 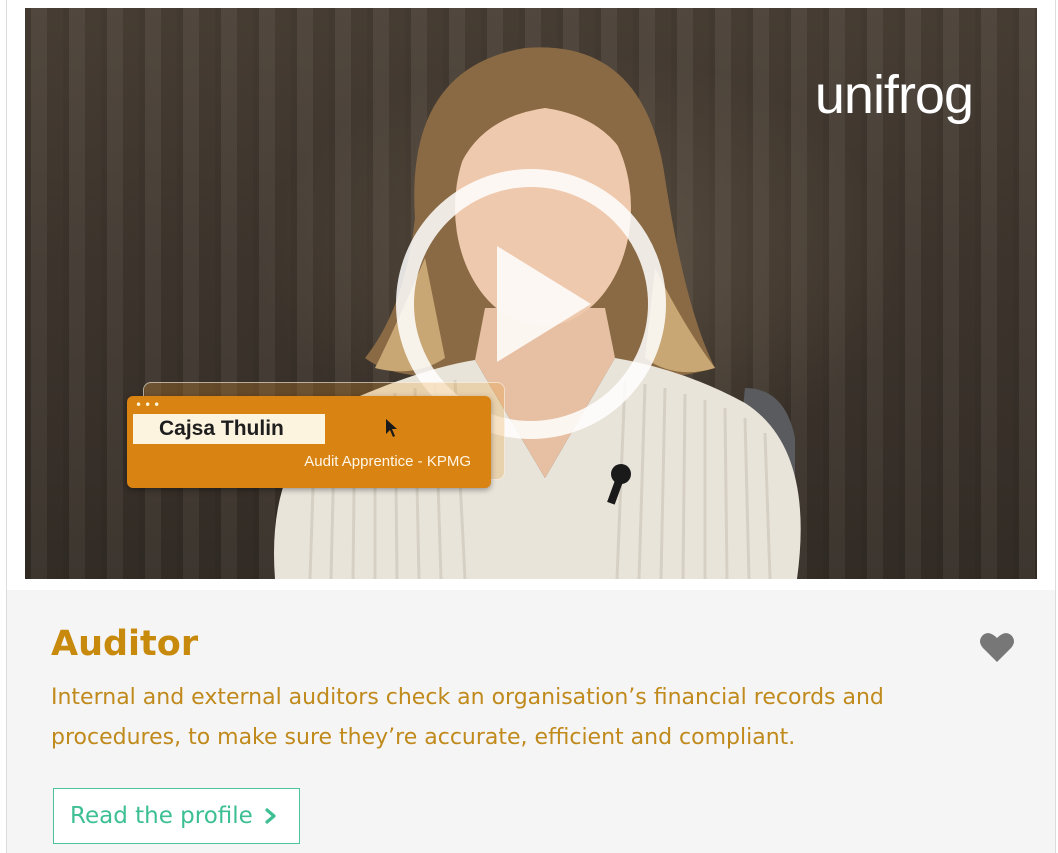 What do you see at coordinates (387, 461) in the screenshot?
I see `speaker-role: Audit Apprentice - KPMG` at bounding box center [387, 461].